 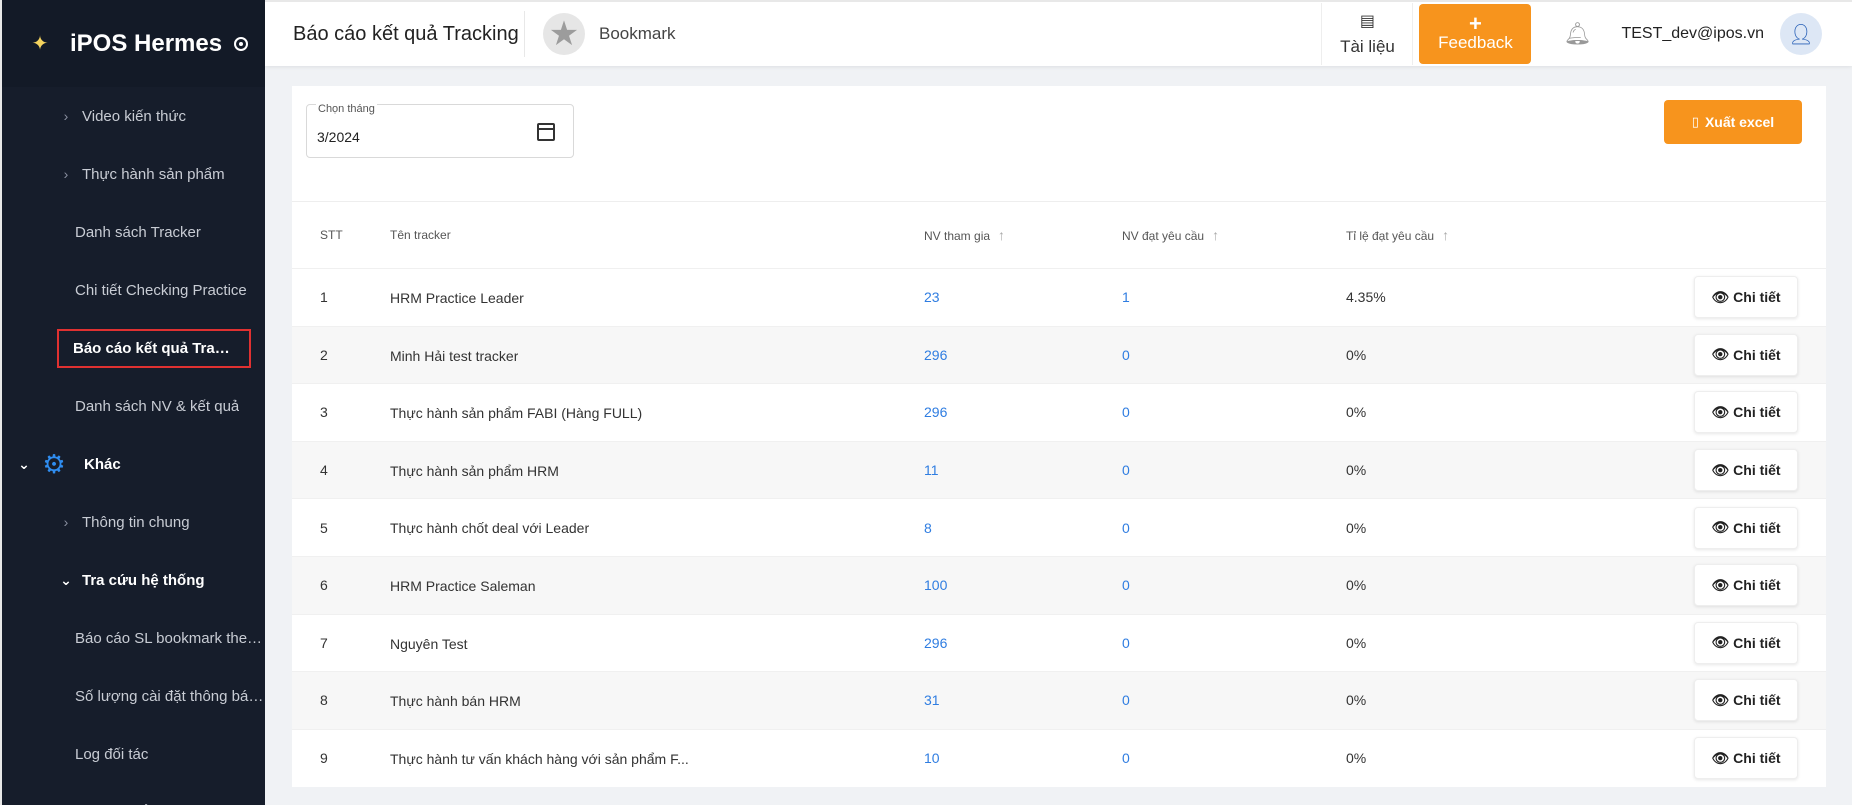 I want to click on feedback-button: + Feedback, so click(x=1475, y=34).